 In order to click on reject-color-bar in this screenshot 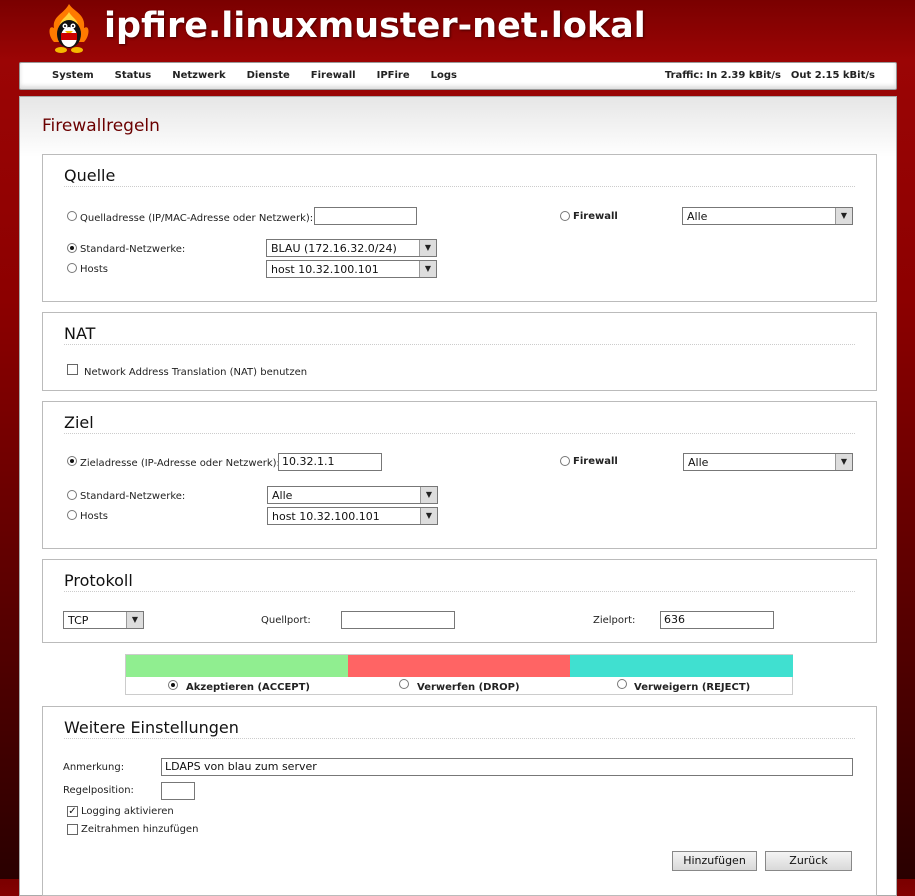, I will do `click(681, 666)`.